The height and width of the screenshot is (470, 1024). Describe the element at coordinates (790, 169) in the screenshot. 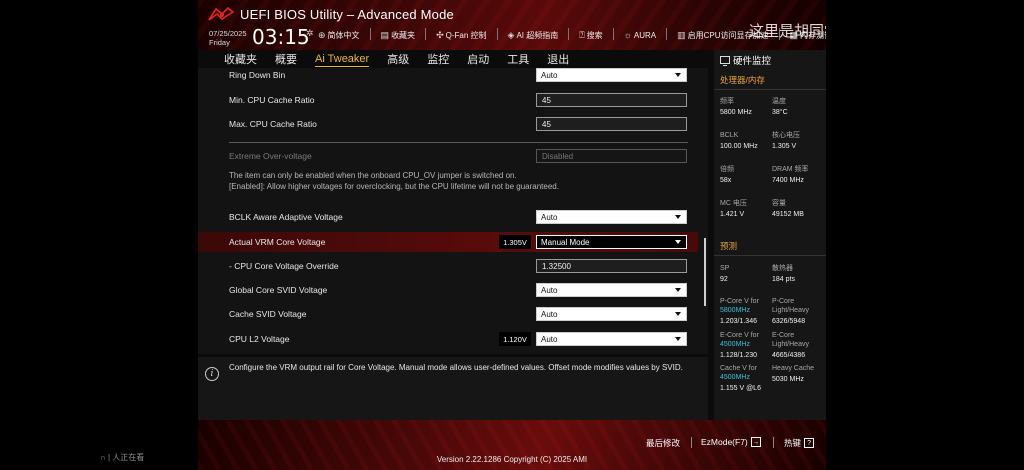

I see `hw-key: DRAM 频率` at that location.